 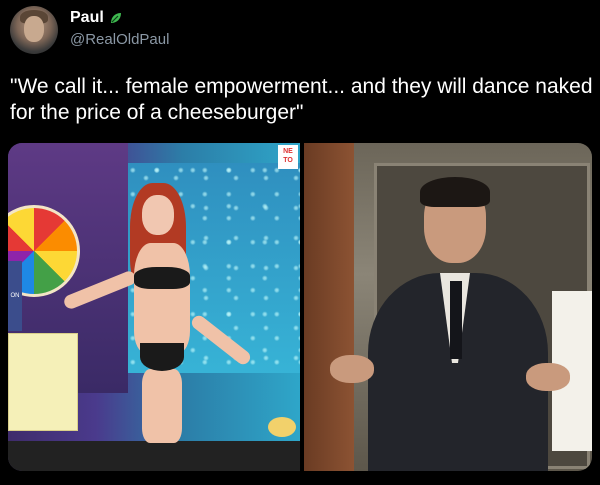 What do you see at coordinates (87, 18) in the screenshot?
I see `display-name: Paul` at bounding box center [87, 18].